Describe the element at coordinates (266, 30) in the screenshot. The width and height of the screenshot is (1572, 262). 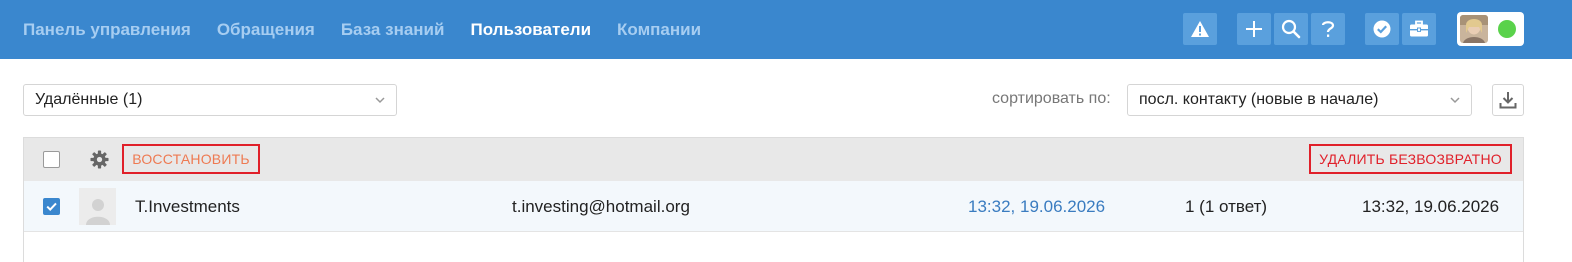
I see `nav-tickets: Обращения` at that location.